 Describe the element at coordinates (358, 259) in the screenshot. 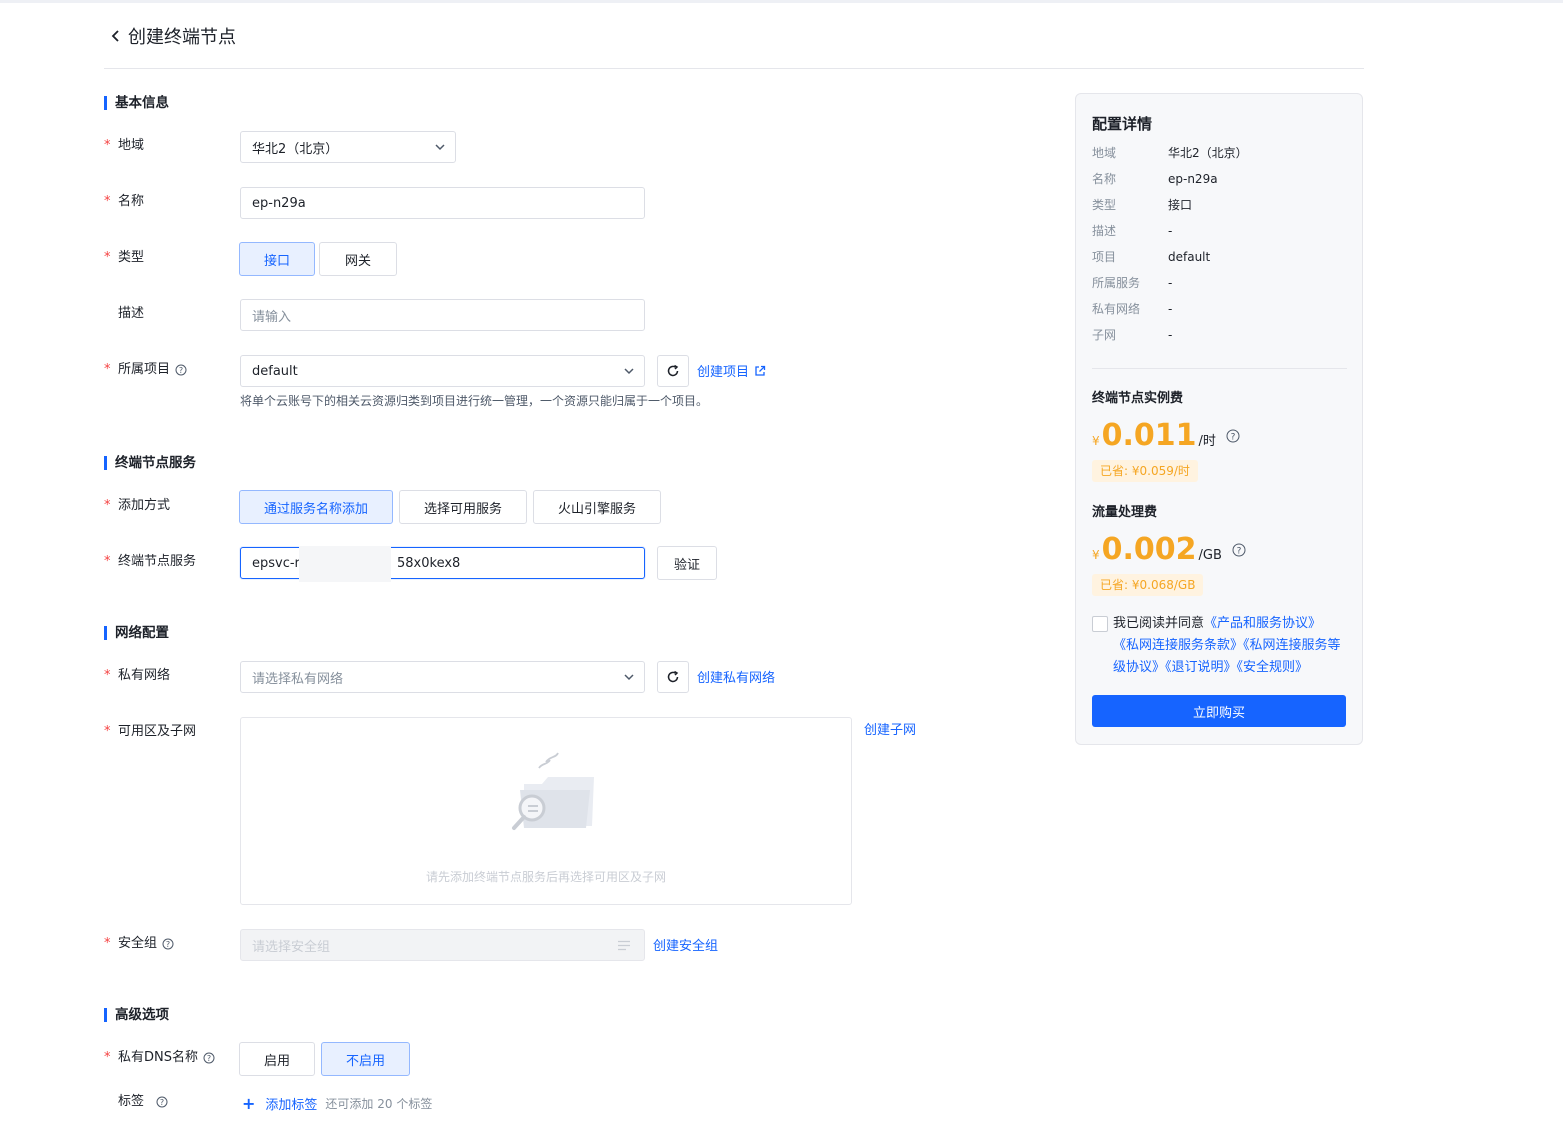

I see `type-option-gateway: 网关` at that location.